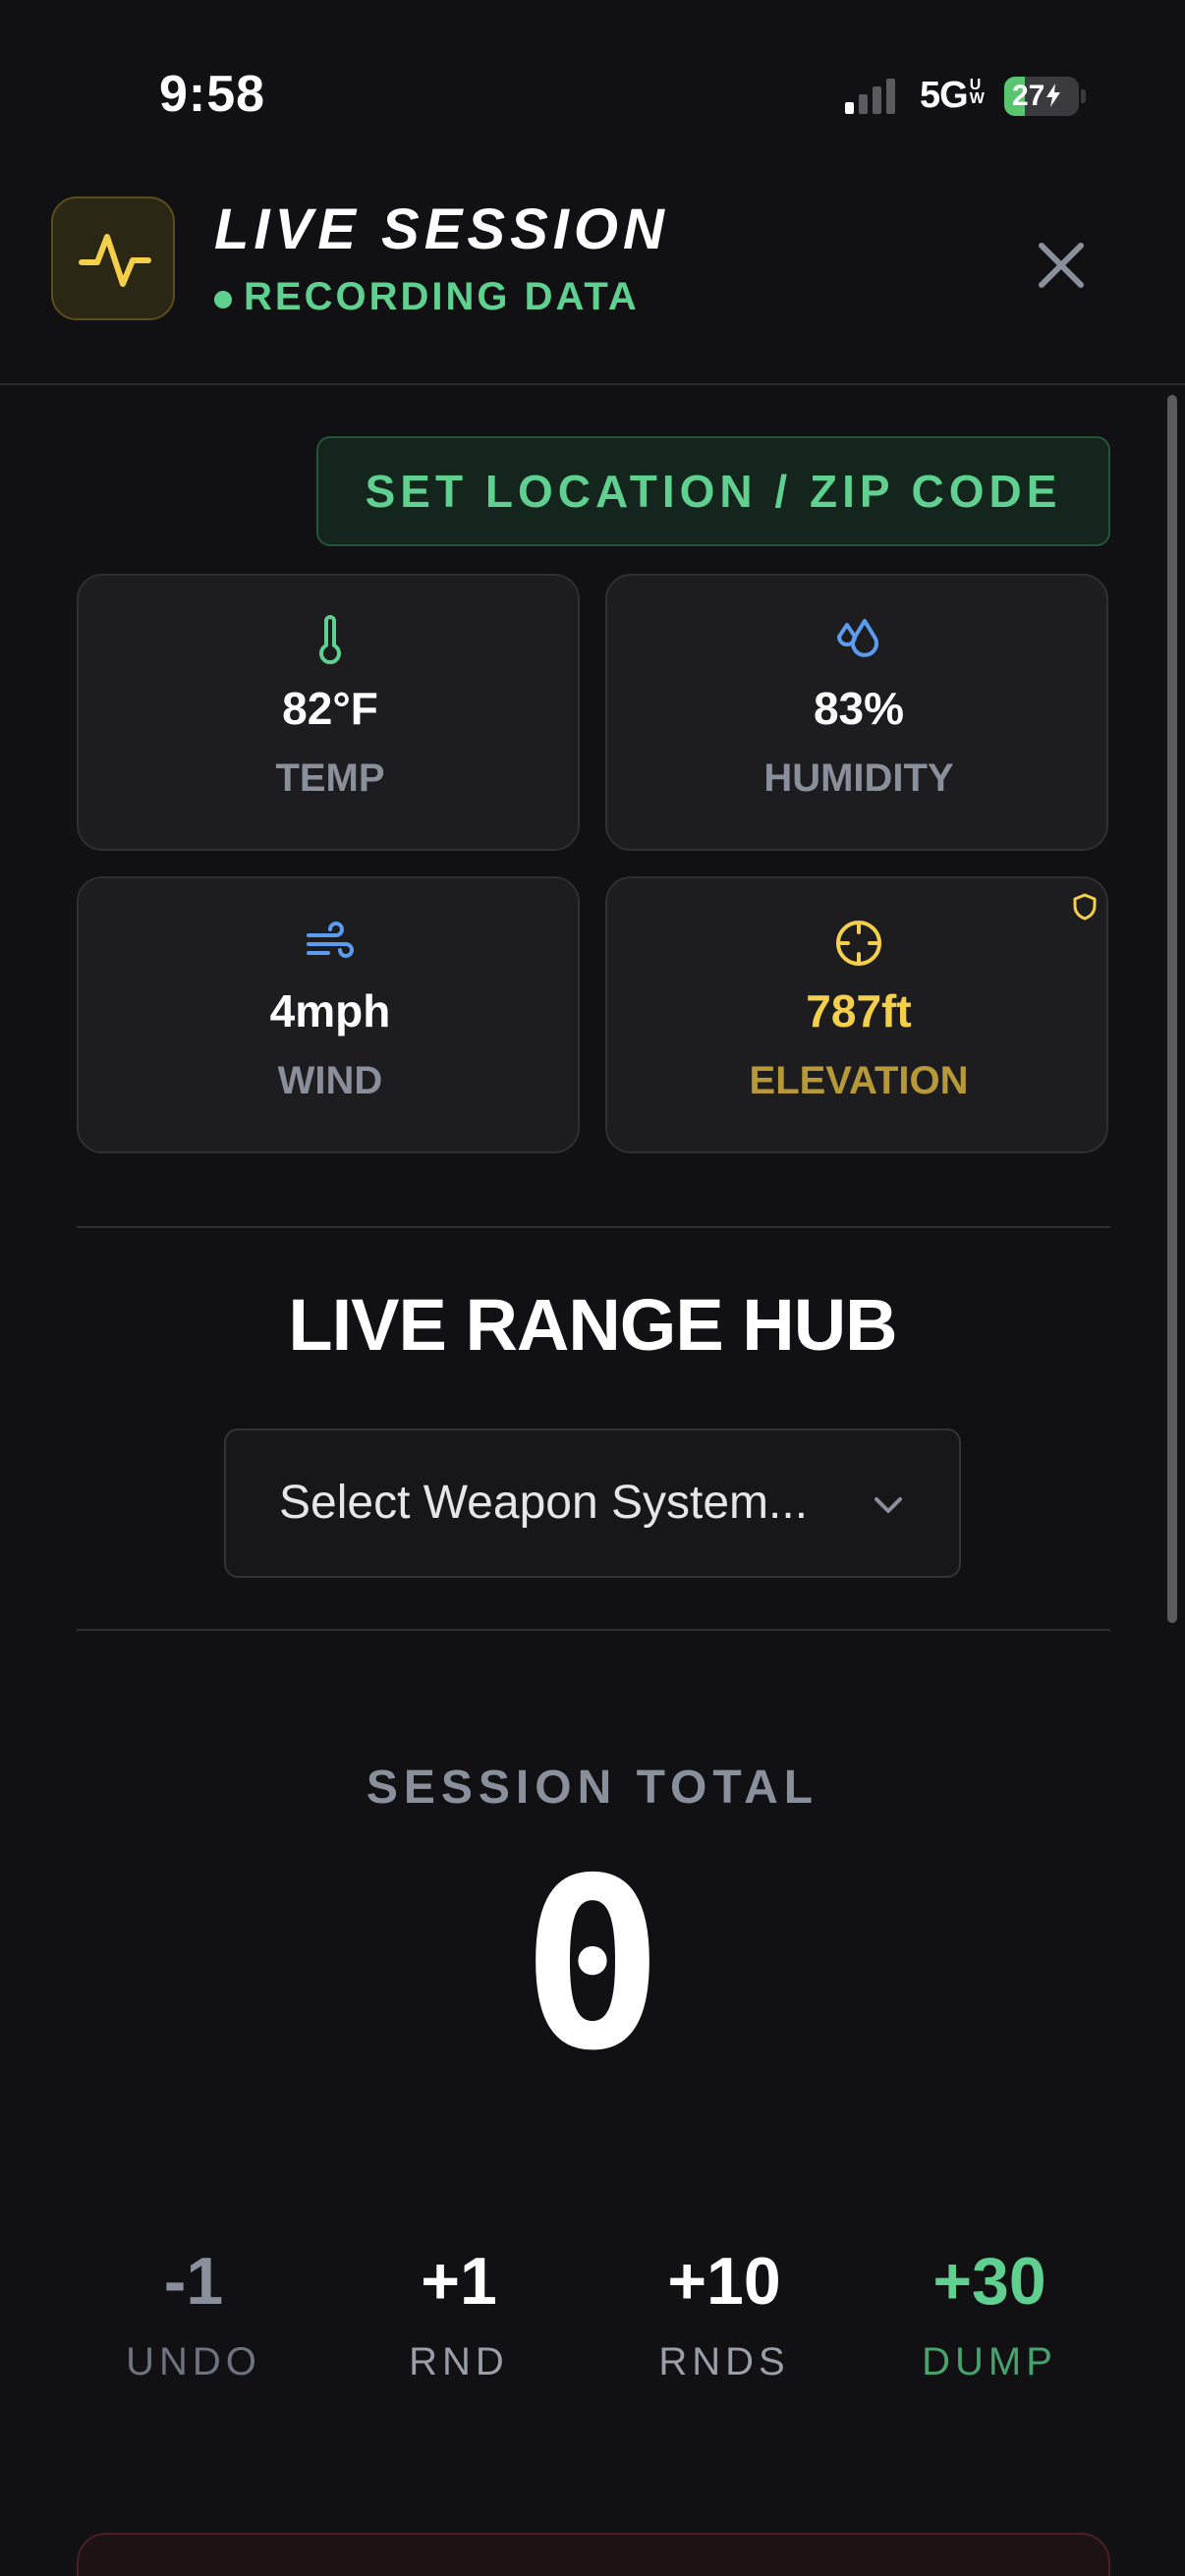 This screenshot has height=2576, width=1185. I want to click on session-total-label: SESSION TOTAL, so click(592, 1788).